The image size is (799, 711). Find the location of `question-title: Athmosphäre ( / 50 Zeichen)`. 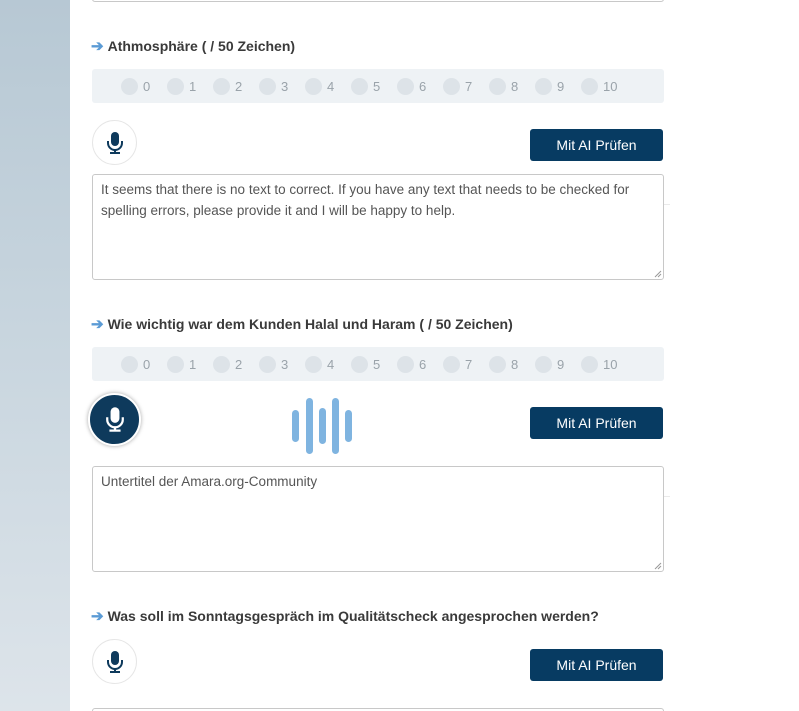

question-title: Athmosphäre ( / 50 Zeichen) is located at coordinates (201, 46).